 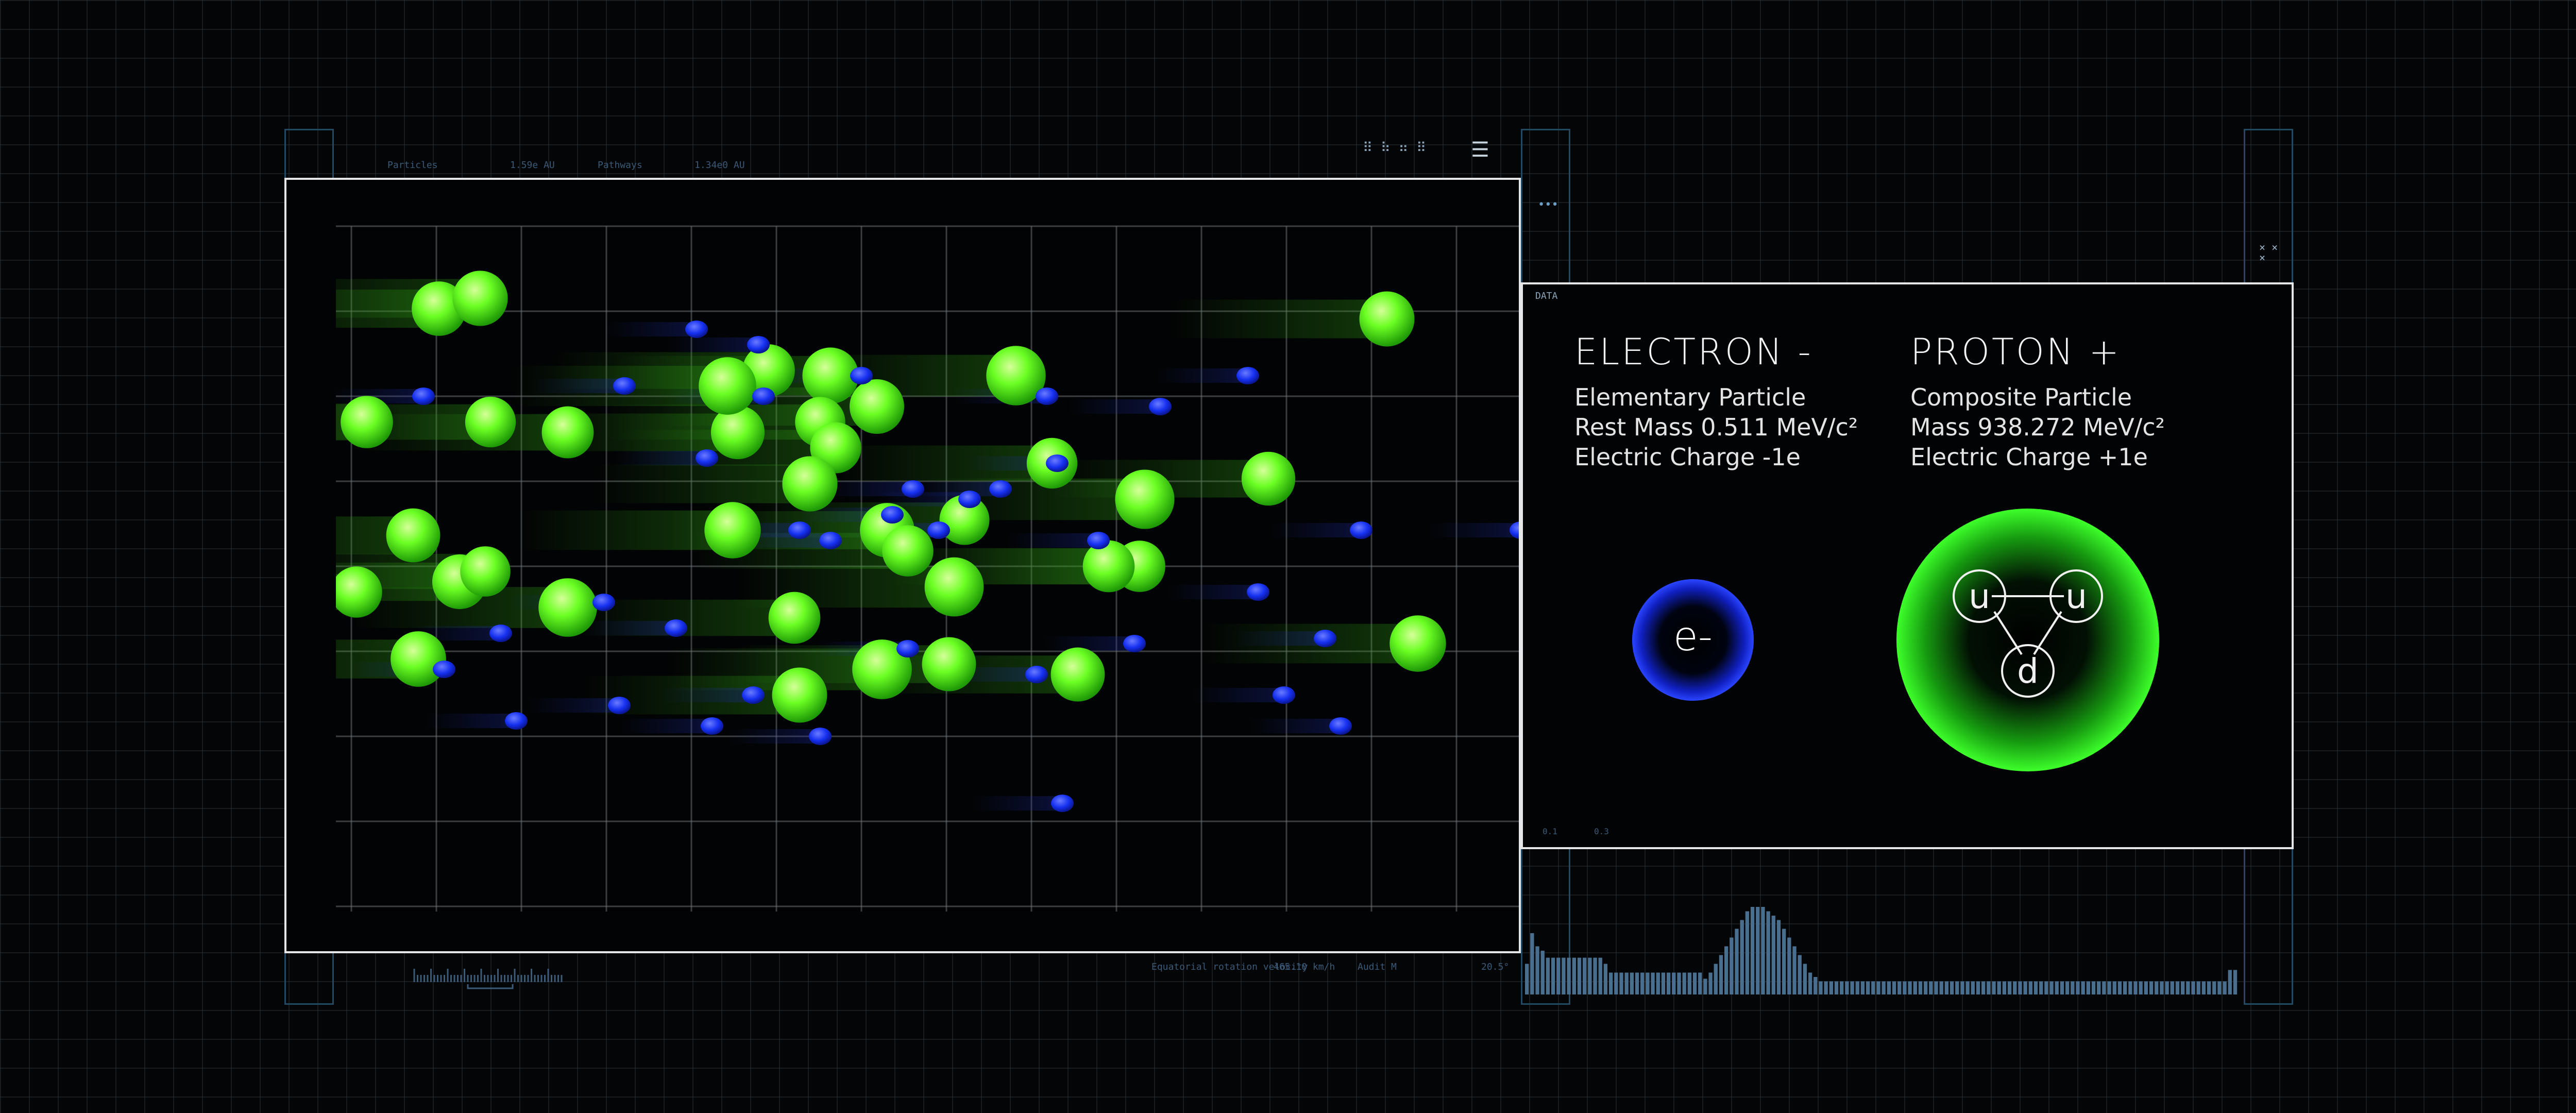 What do you see at coordinates (2028, 640) in the screenshot?
I see `proton-icon: u u d` at bounding box center [2028, 640].